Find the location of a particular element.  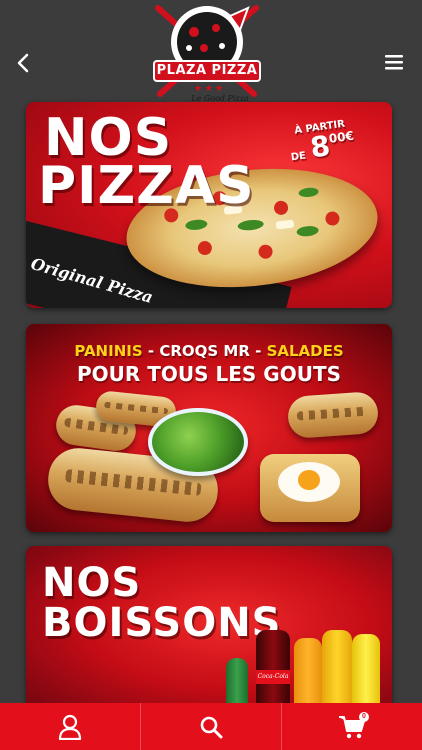

salad-image is located at coordinates (198, 442).